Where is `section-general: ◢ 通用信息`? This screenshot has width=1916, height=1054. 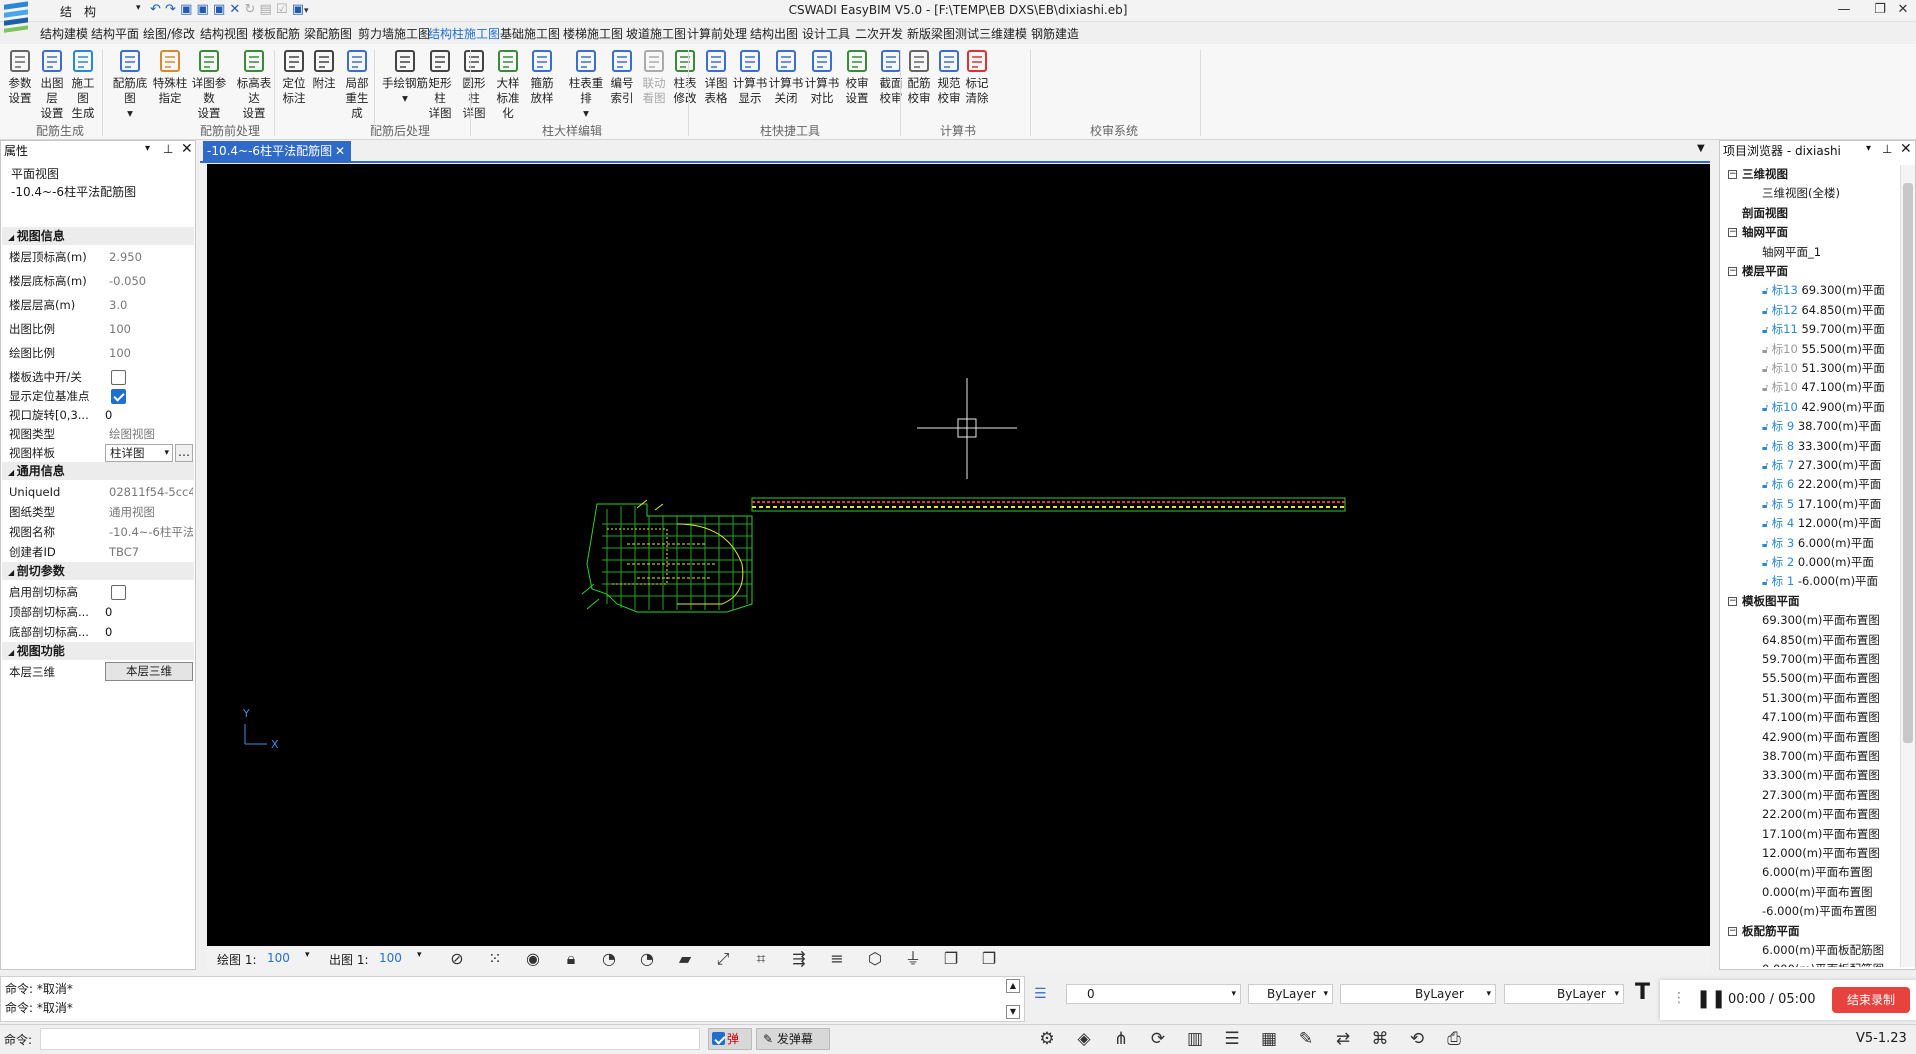 section-general: ◢ 通用信息 is located at coordinates (98, 471).